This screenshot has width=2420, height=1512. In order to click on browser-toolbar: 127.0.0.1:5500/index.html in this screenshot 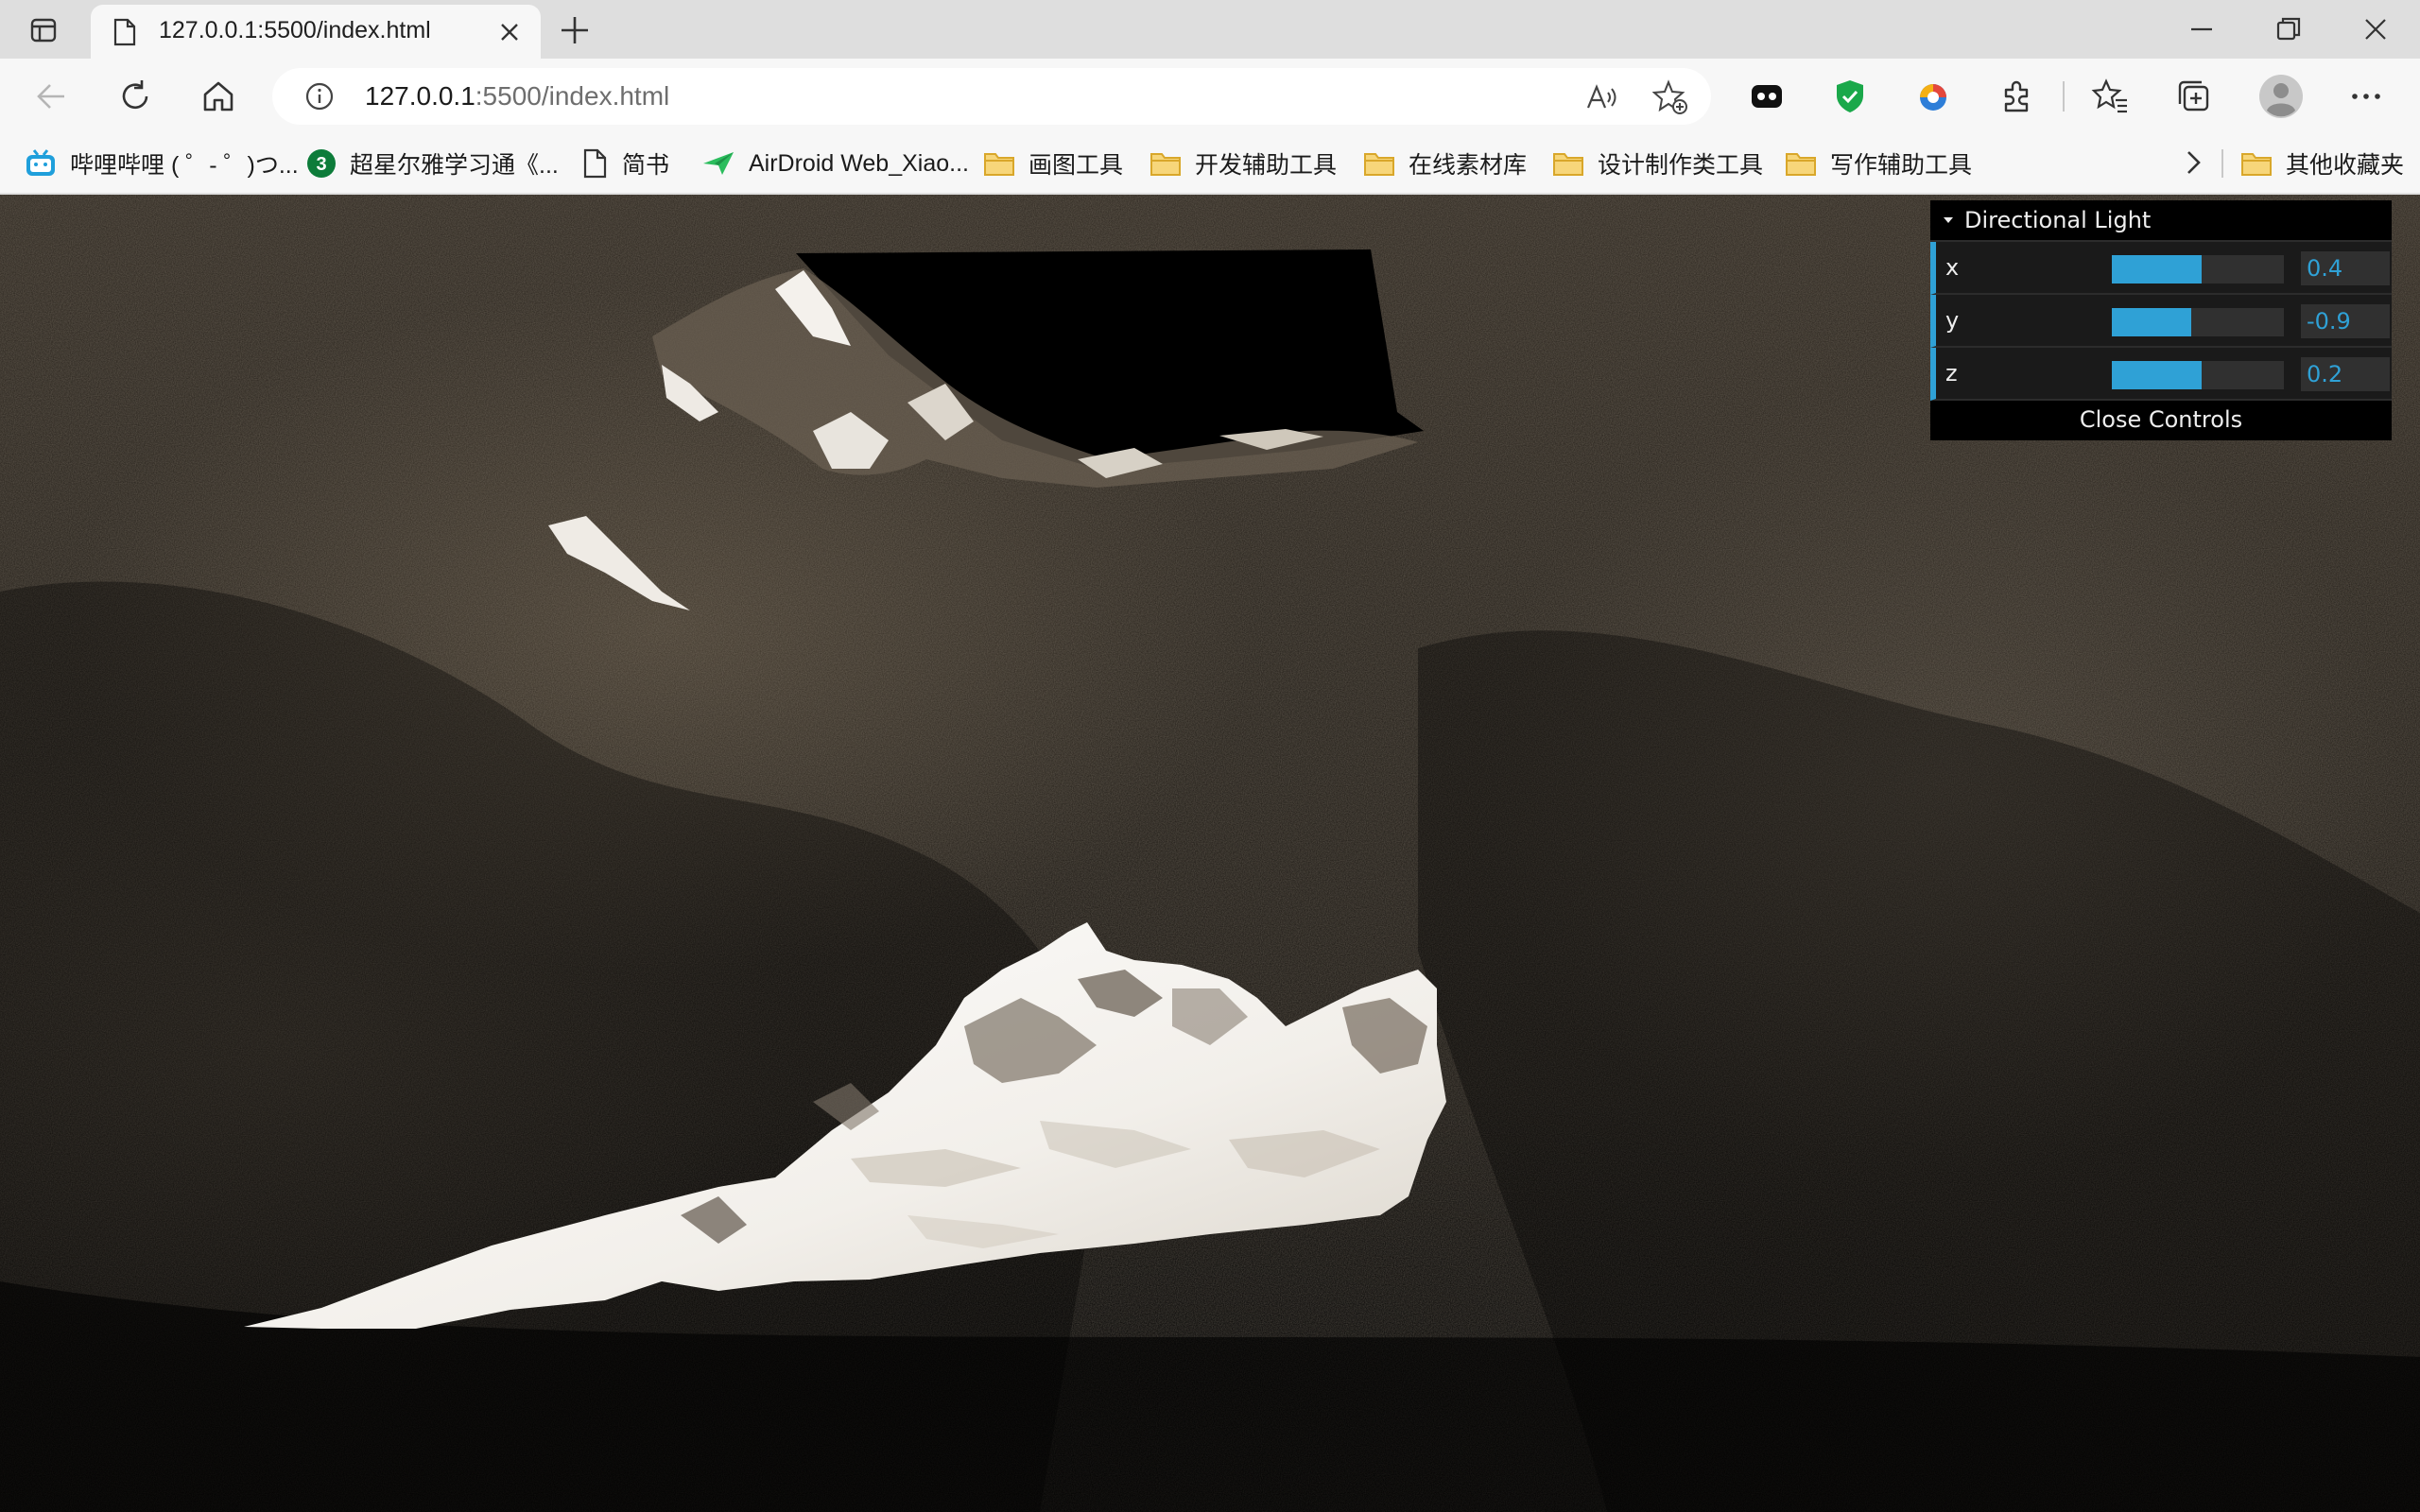, I will do `click(1210, 96)`.